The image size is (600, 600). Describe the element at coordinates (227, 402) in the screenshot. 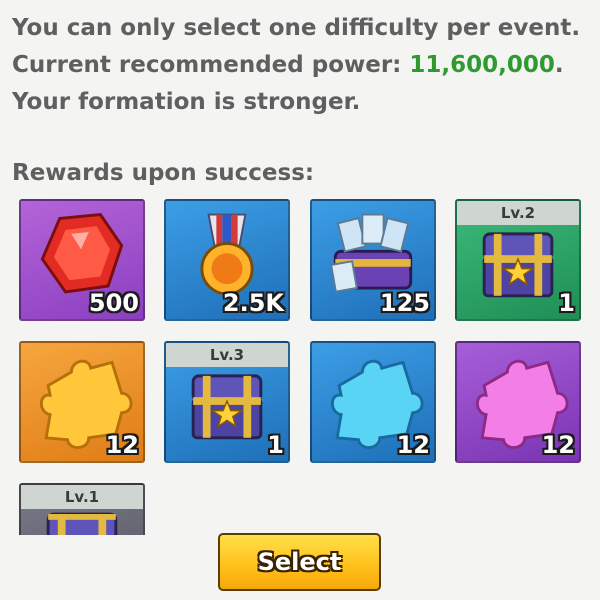

I see `reward-tile-chest-lv3: Lv.3 1` at that location.